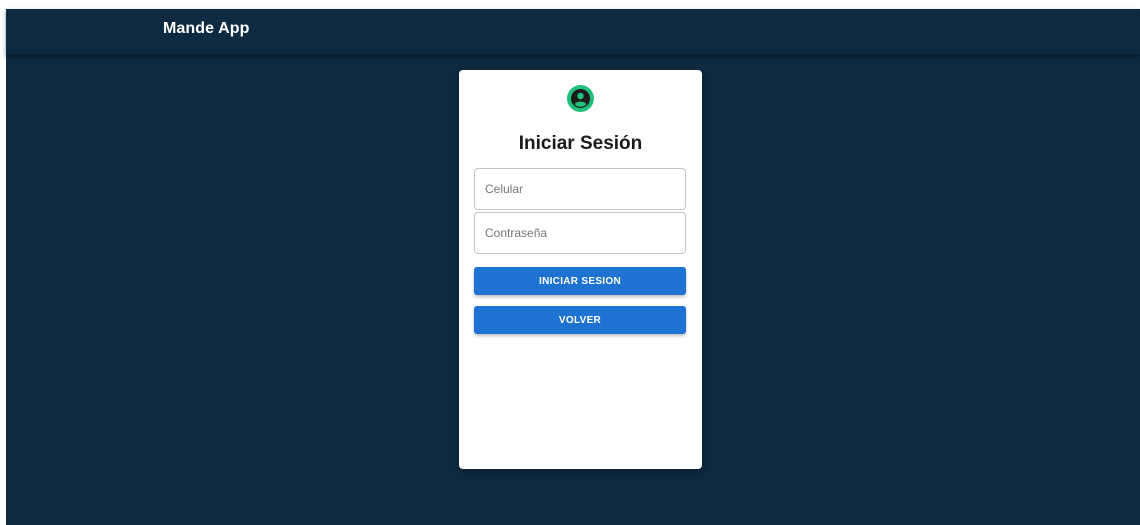  Describe the element at coordinates (206, 28) in the screenshot. I see `app-title: Mande App` at that location.